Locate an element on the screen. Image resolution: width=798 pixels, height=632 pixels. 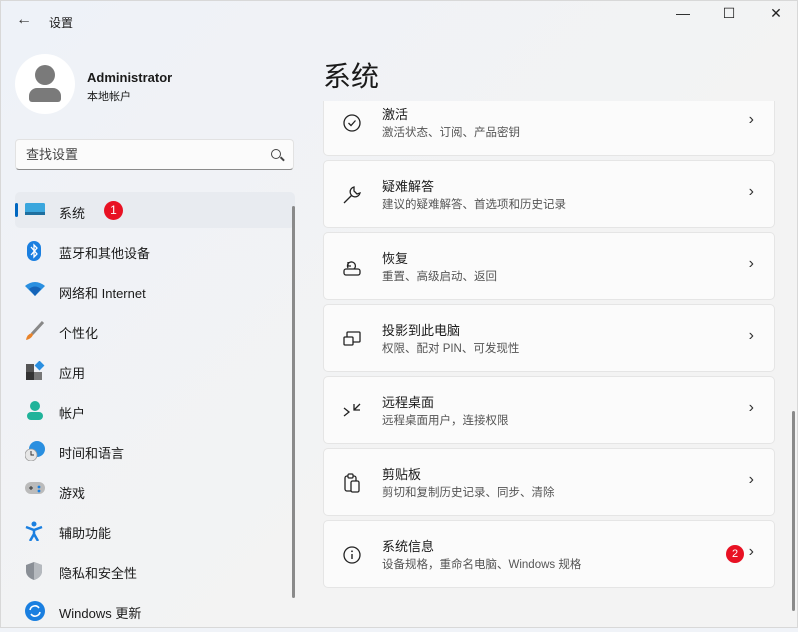
search-icon is located at coordinates (276, 154).